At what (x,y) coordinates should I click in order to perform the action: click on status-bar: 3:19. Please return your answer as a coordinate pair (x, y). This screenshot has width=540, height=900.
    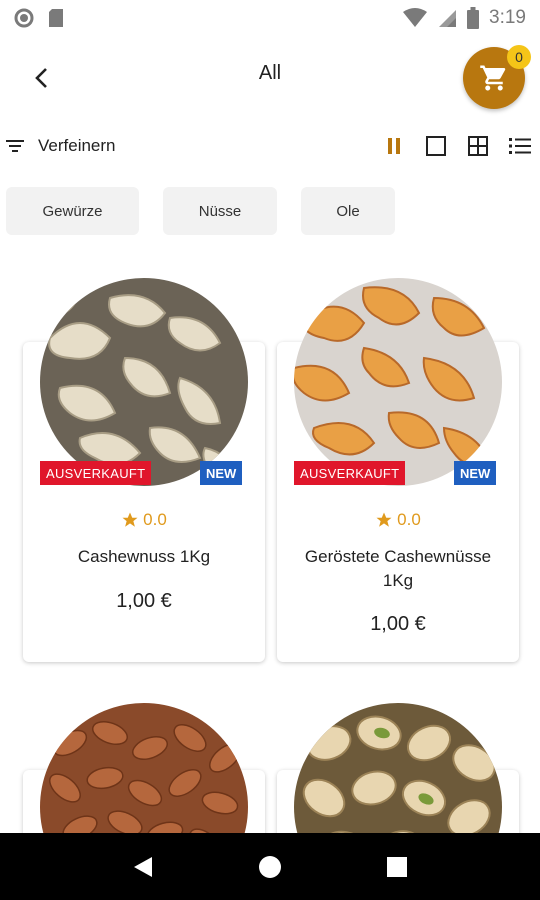
    Looking at the image, I should click on (270, 18).